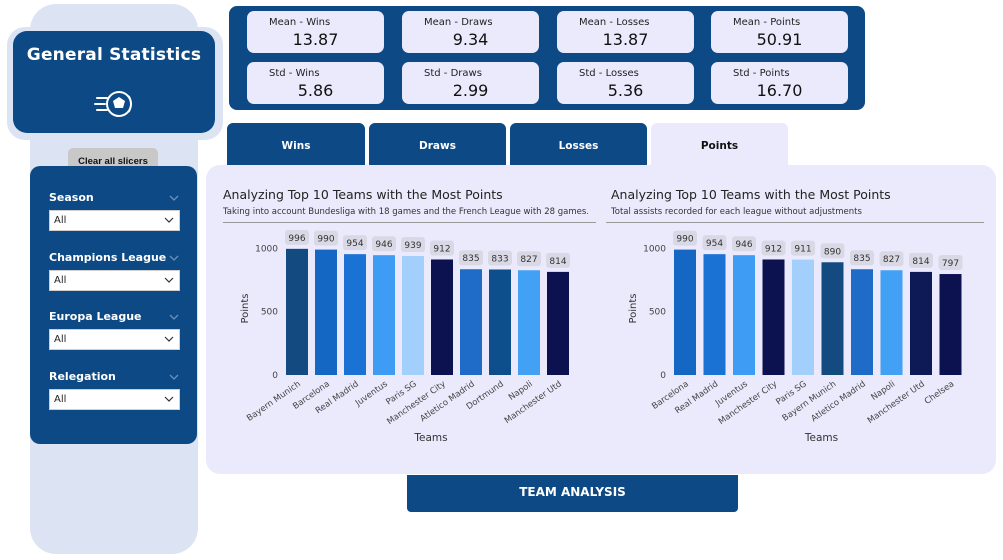 The height and width of the screenshot is (560, 1003). Describe the element at coordinates (266, 249) in the screenshot. I see `y-tick-label: 1000` at that location.